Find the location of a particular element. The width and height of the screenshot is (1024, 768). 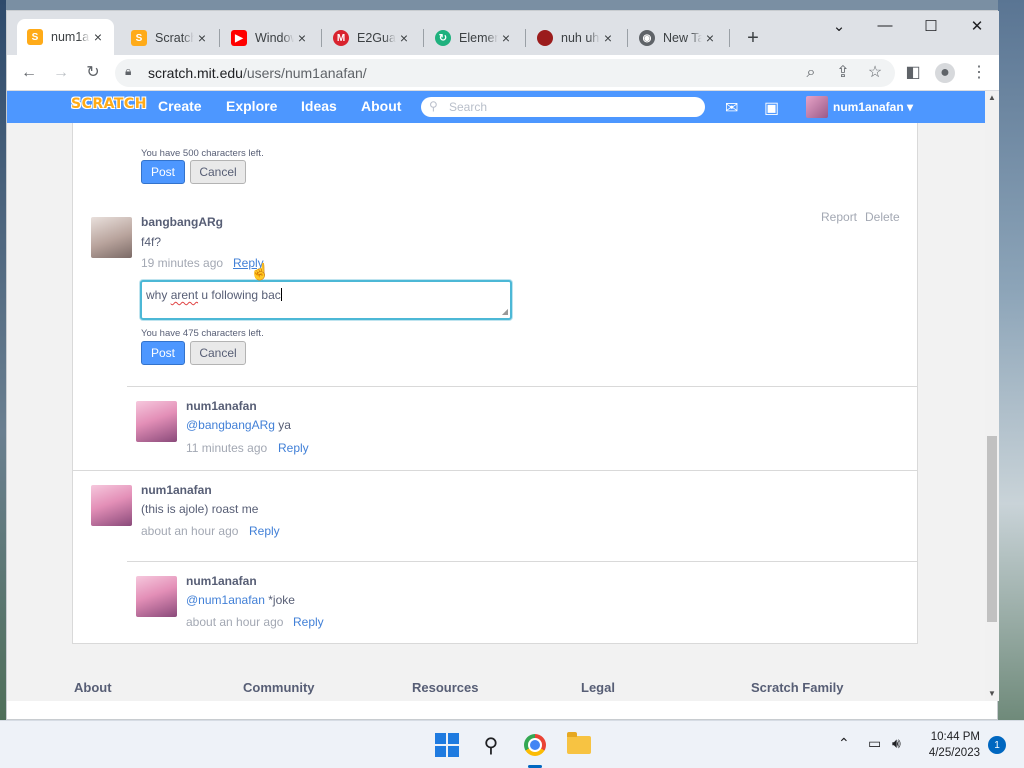

red-circle-icon is located at coordinates (545, 38).